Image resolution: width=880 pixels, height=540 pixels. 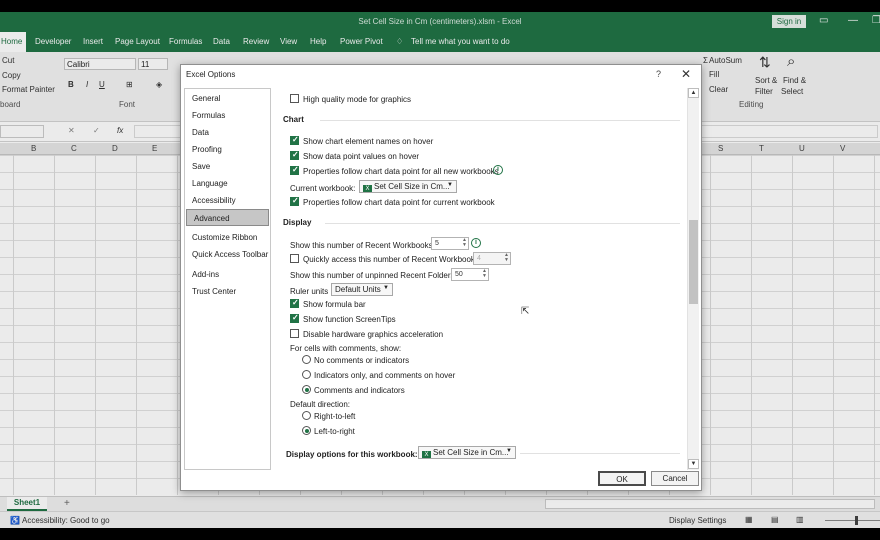 What do you see at coordinates (357, 99) in the screenshot?
I see `hq-graphics-label: High quality mode for graphics` at bounding box center [357, 99].